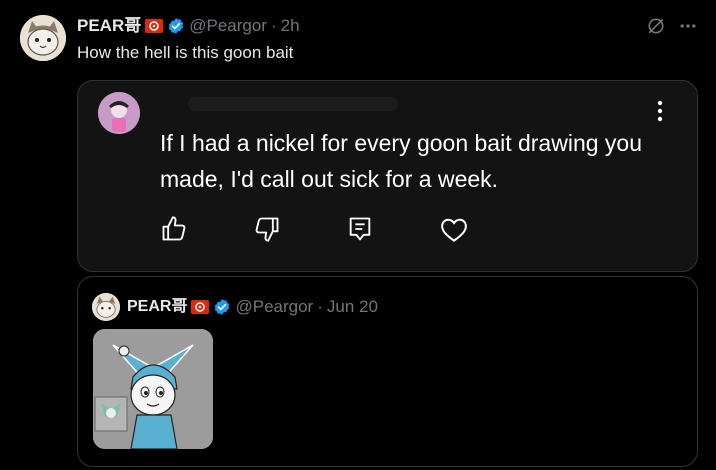 This screenshot has width=716, height=470. I want to click on vertical-more-icon, so click(660, 113).